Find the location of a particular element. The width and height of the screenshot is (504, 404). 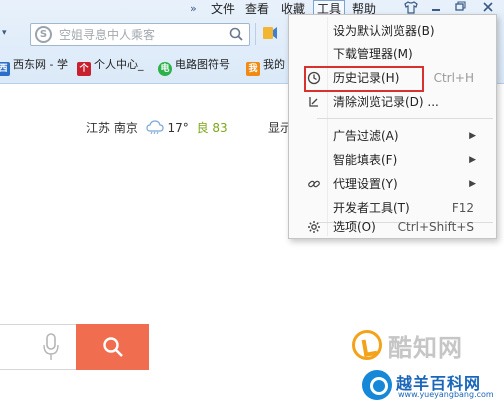

person-center-icon: 个 is located at coordinates (84, 69).